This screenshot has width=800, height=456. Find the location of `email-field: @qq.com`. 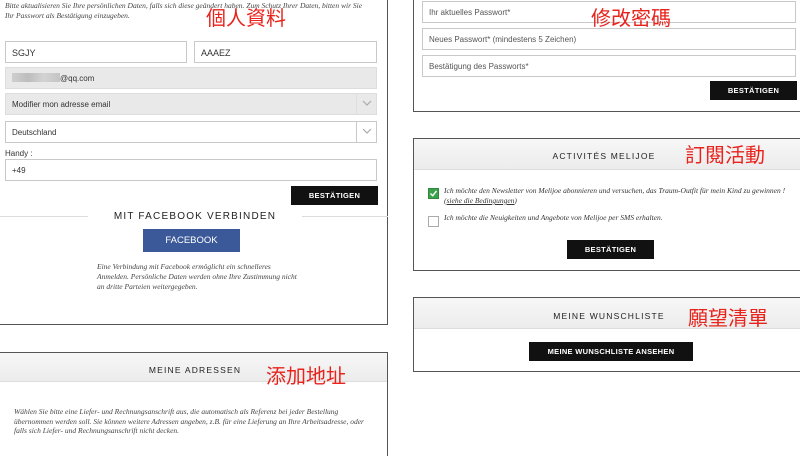

email-field: @qq.com is located at coordinates (191, 78).